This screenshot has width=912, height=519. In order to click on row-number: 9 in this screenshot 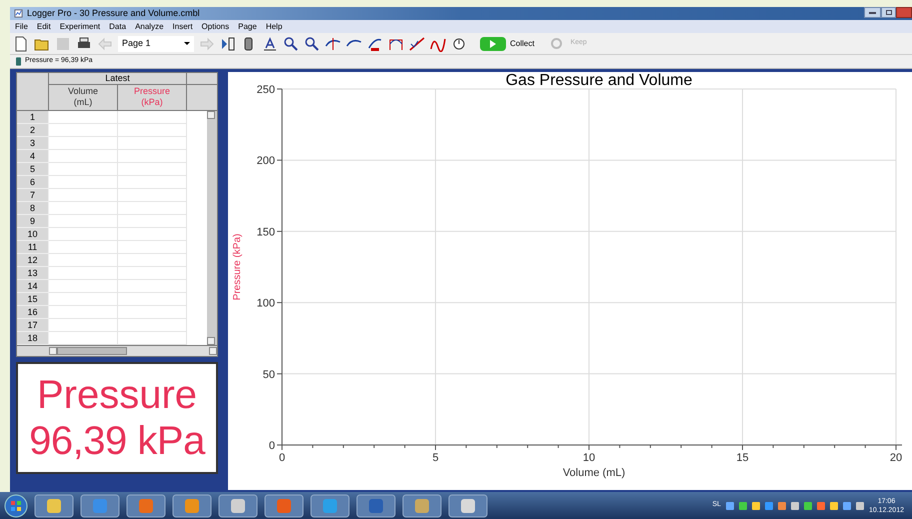, I will do `click(33, 221)`.